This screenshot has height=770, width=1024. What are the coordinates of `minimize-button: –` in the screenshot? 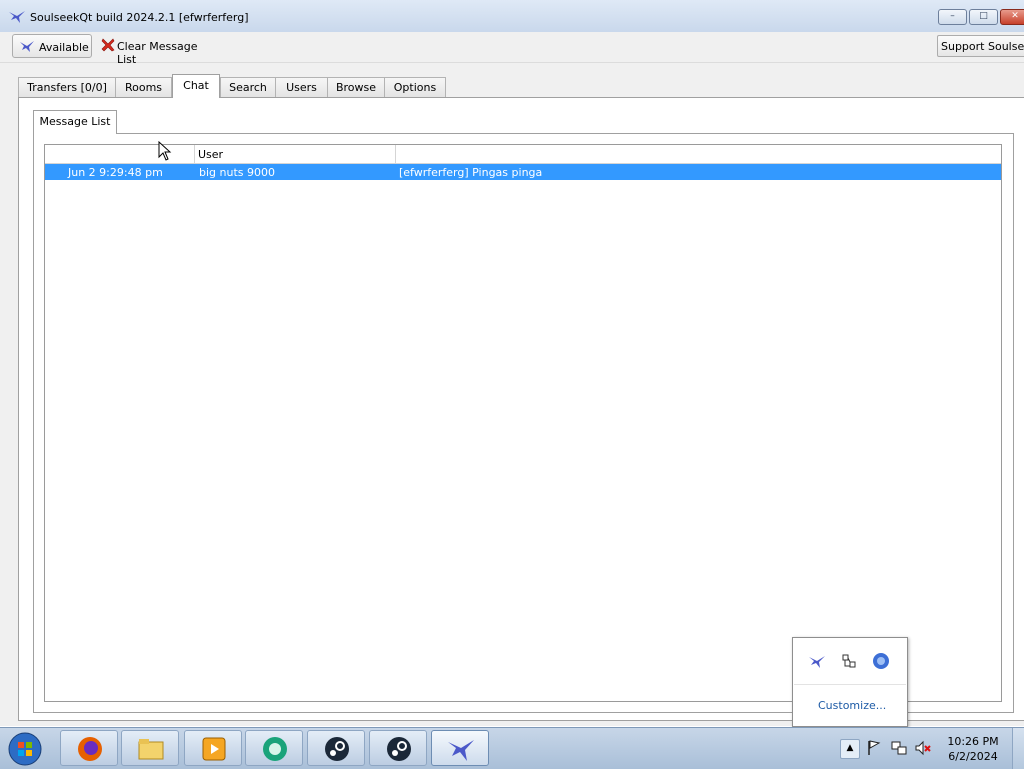 It's located at (952, 17).